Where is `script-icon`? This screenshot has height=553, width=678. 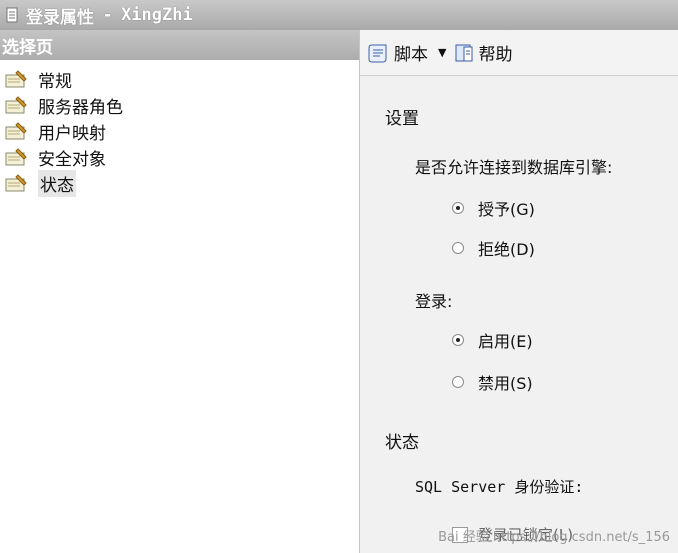 script-icon is located at coordinates (377, 53).